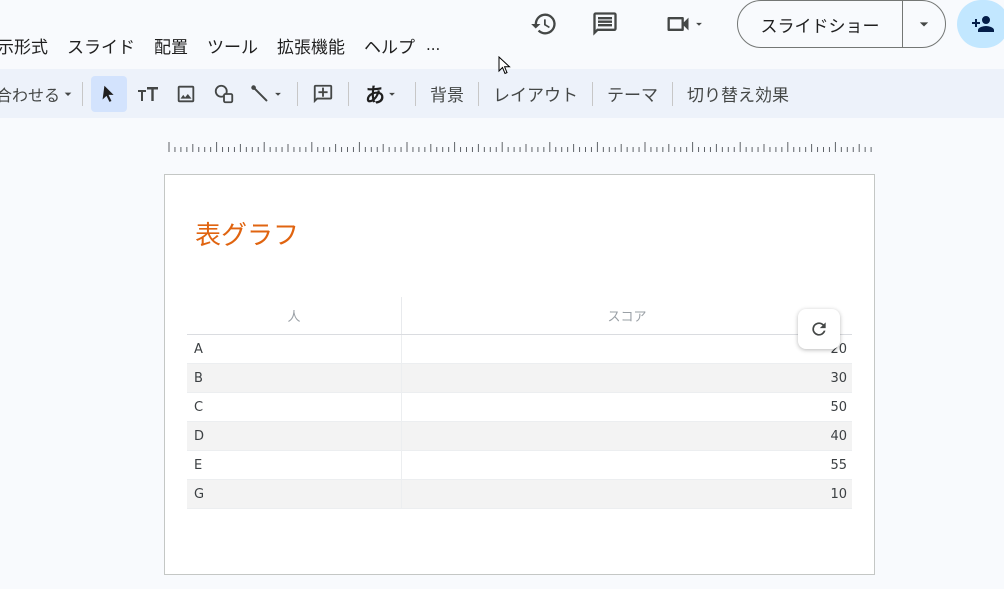  Describe the element at coordinates (626, 494) in the screenshot. I see `cell-score: 10` at that location.